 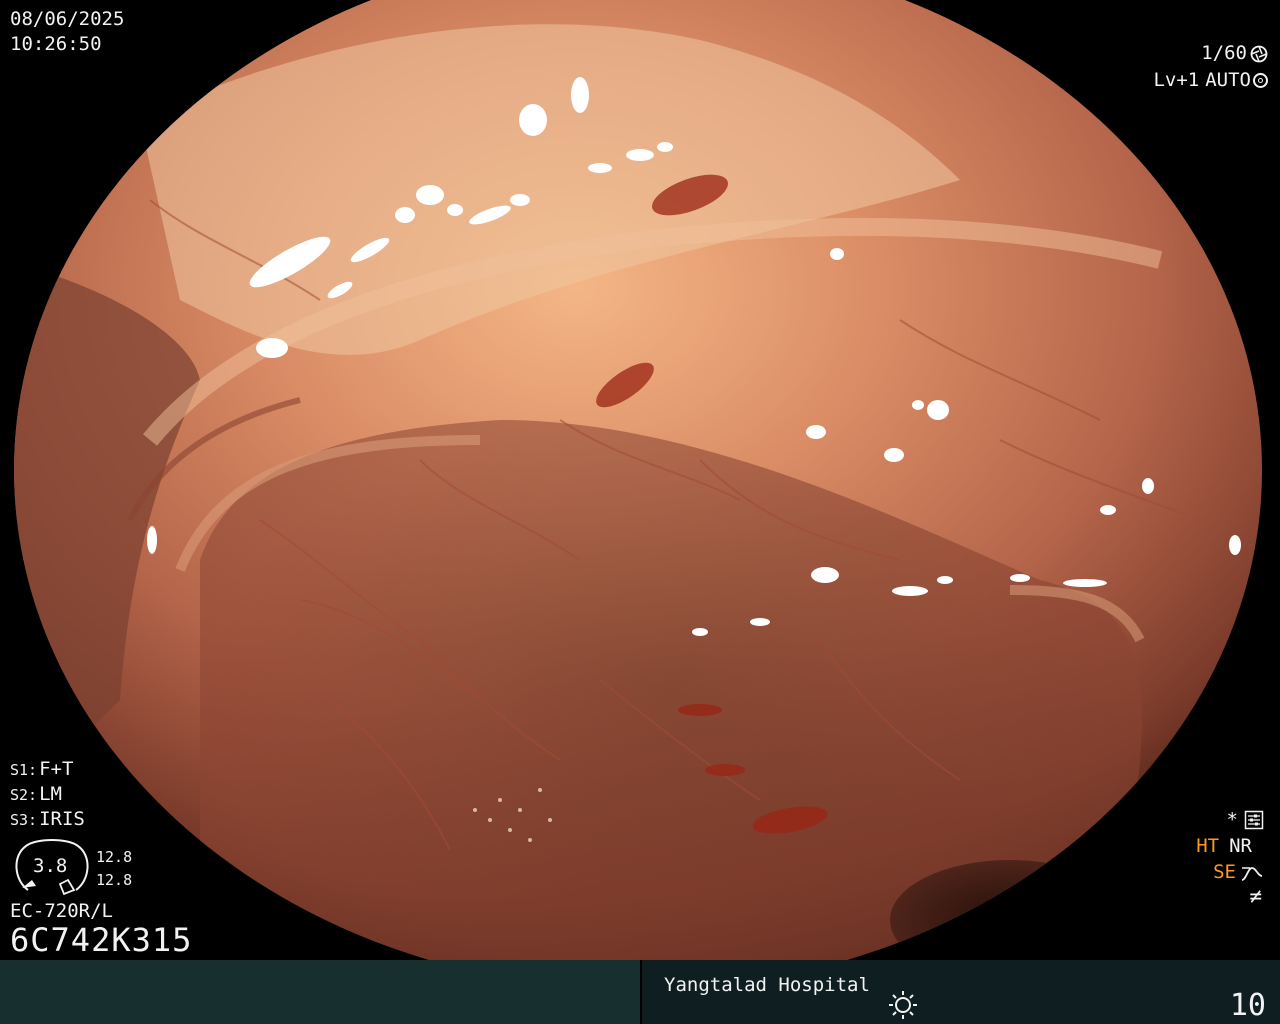 I want to click on setting-row: S1: F+T, so click(x=47, y=772).